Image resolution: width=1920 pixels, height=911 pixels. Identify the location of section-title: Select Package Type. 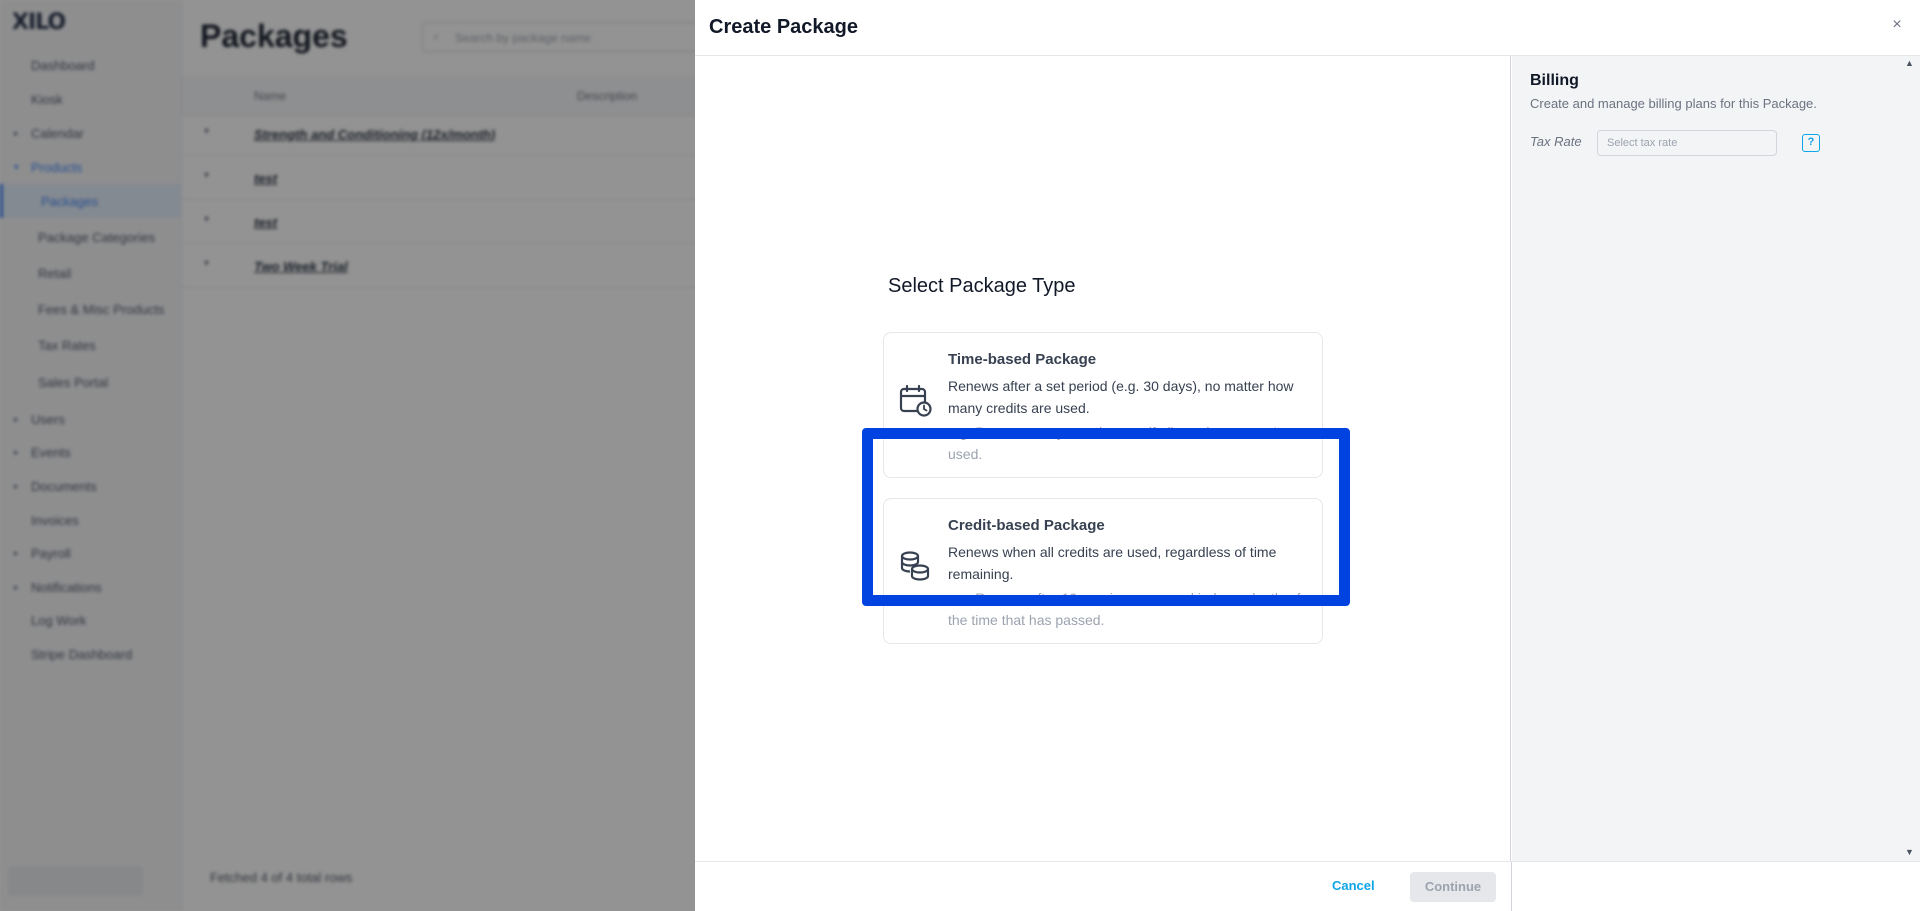
(982, 286).